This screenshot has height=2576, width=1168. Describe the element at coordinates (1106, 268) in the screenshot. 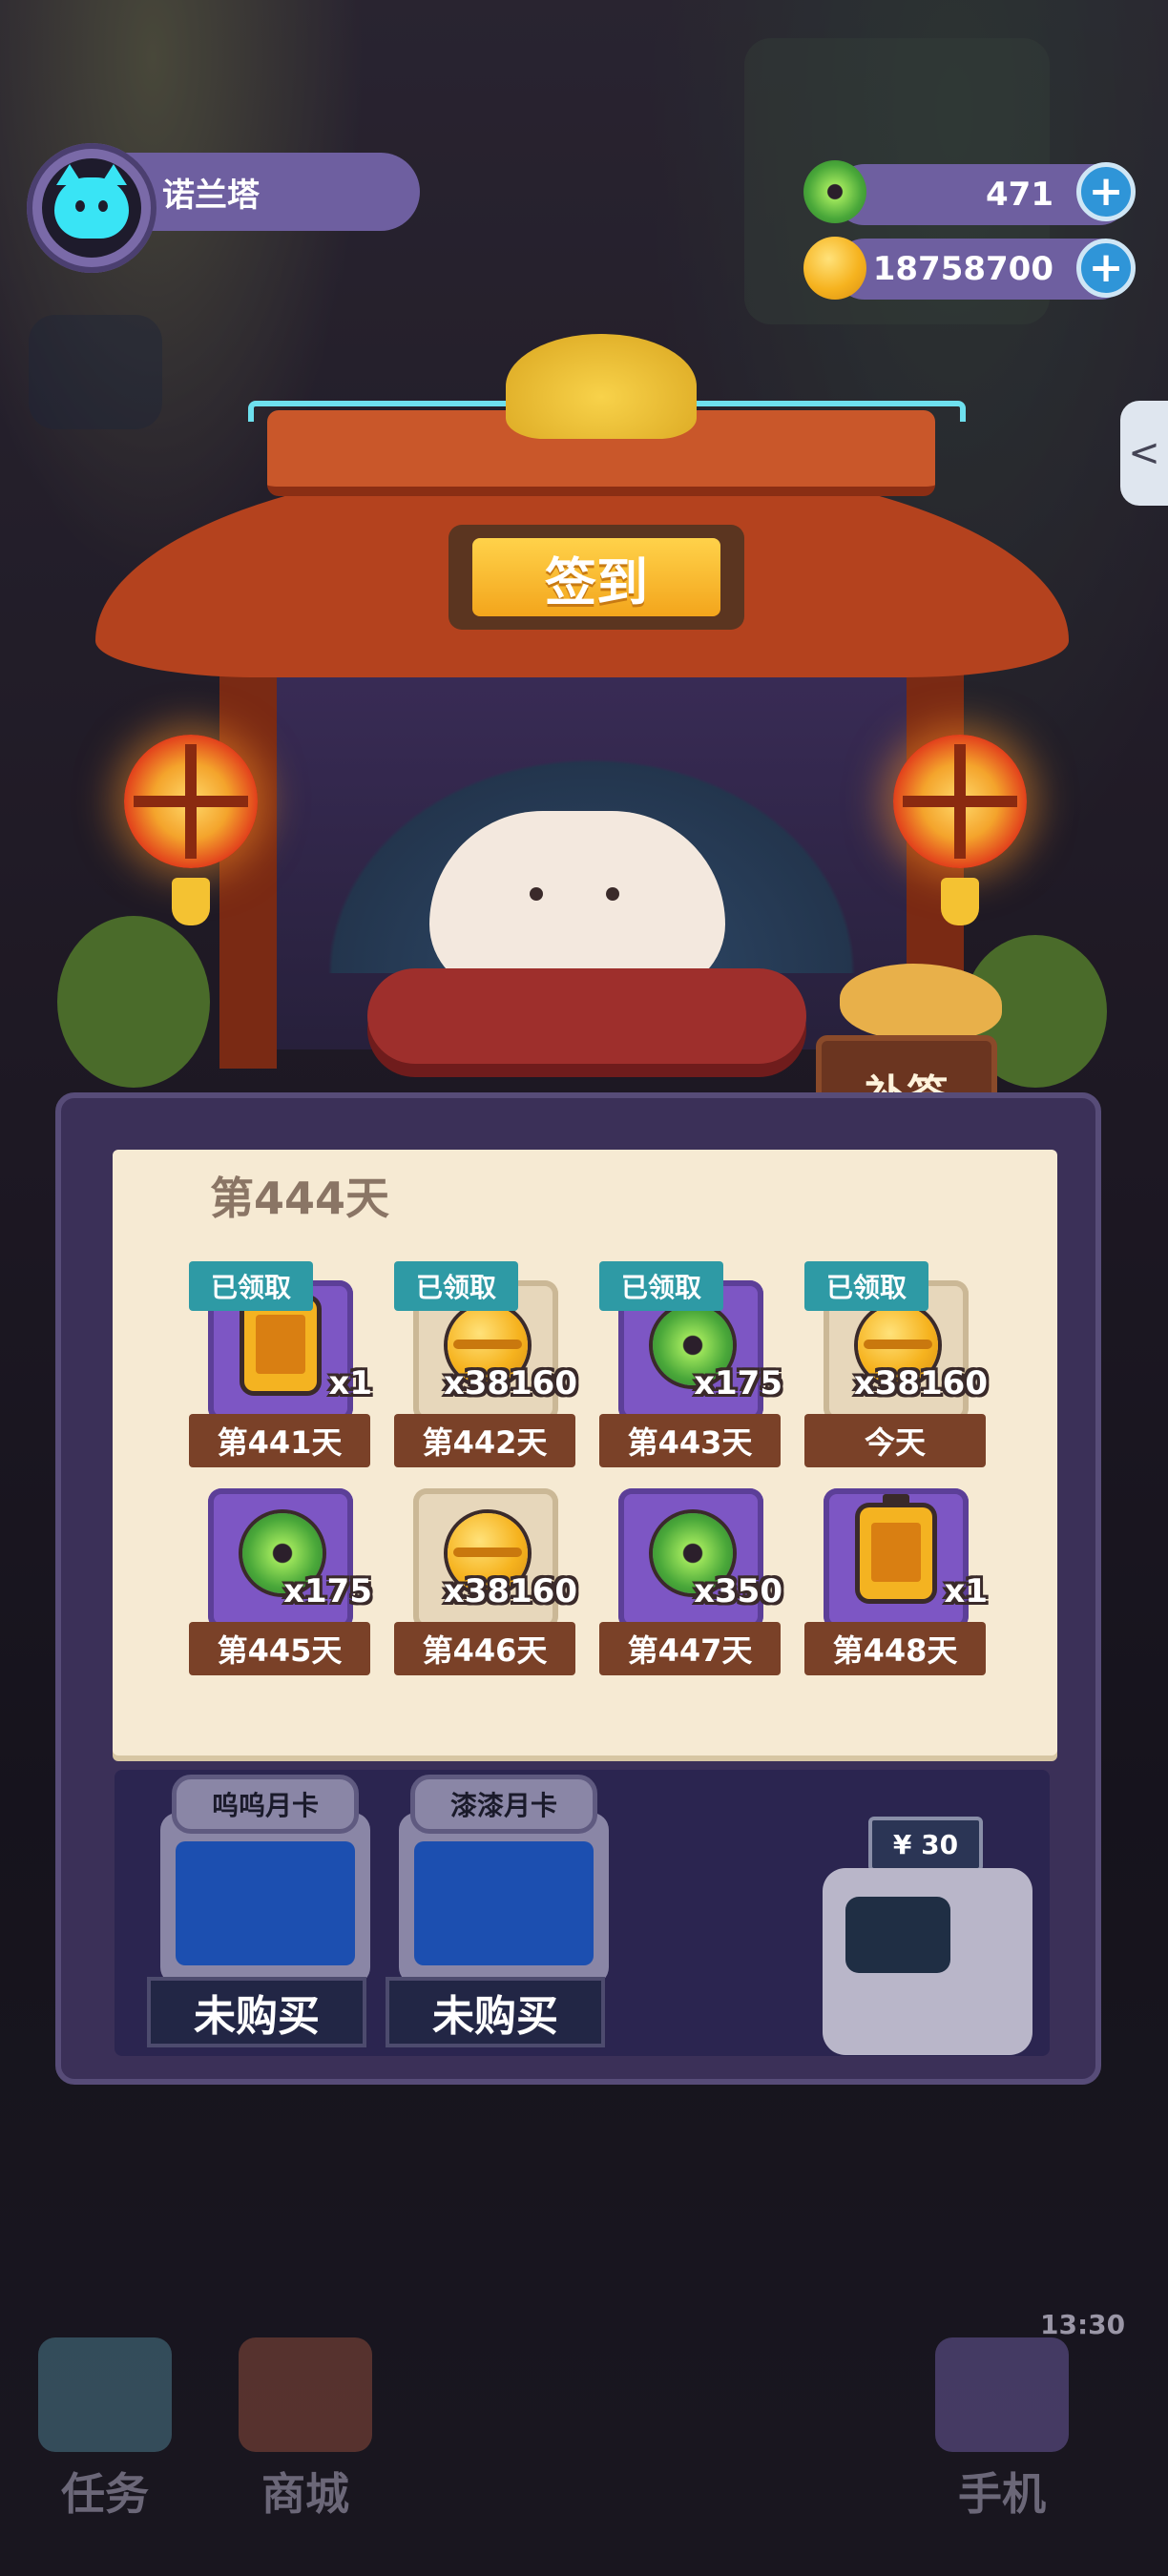

I see `add-gold-button: +` at that location.